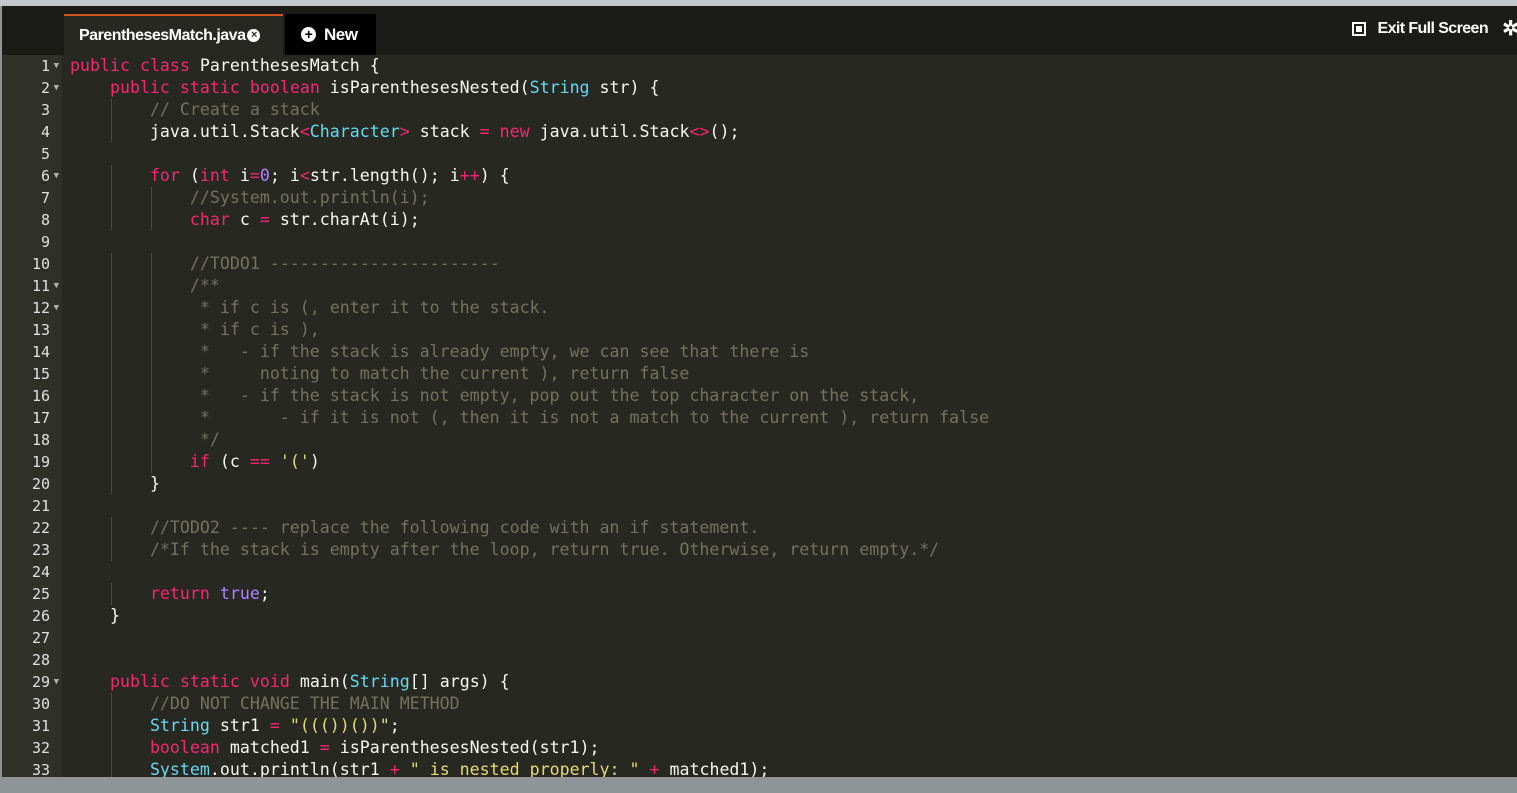 The width and height of the screenshot is (1517, 793). Describe the element at coordinates (145, 440) in the screenshot. I see `code-line-content: */` at that location.